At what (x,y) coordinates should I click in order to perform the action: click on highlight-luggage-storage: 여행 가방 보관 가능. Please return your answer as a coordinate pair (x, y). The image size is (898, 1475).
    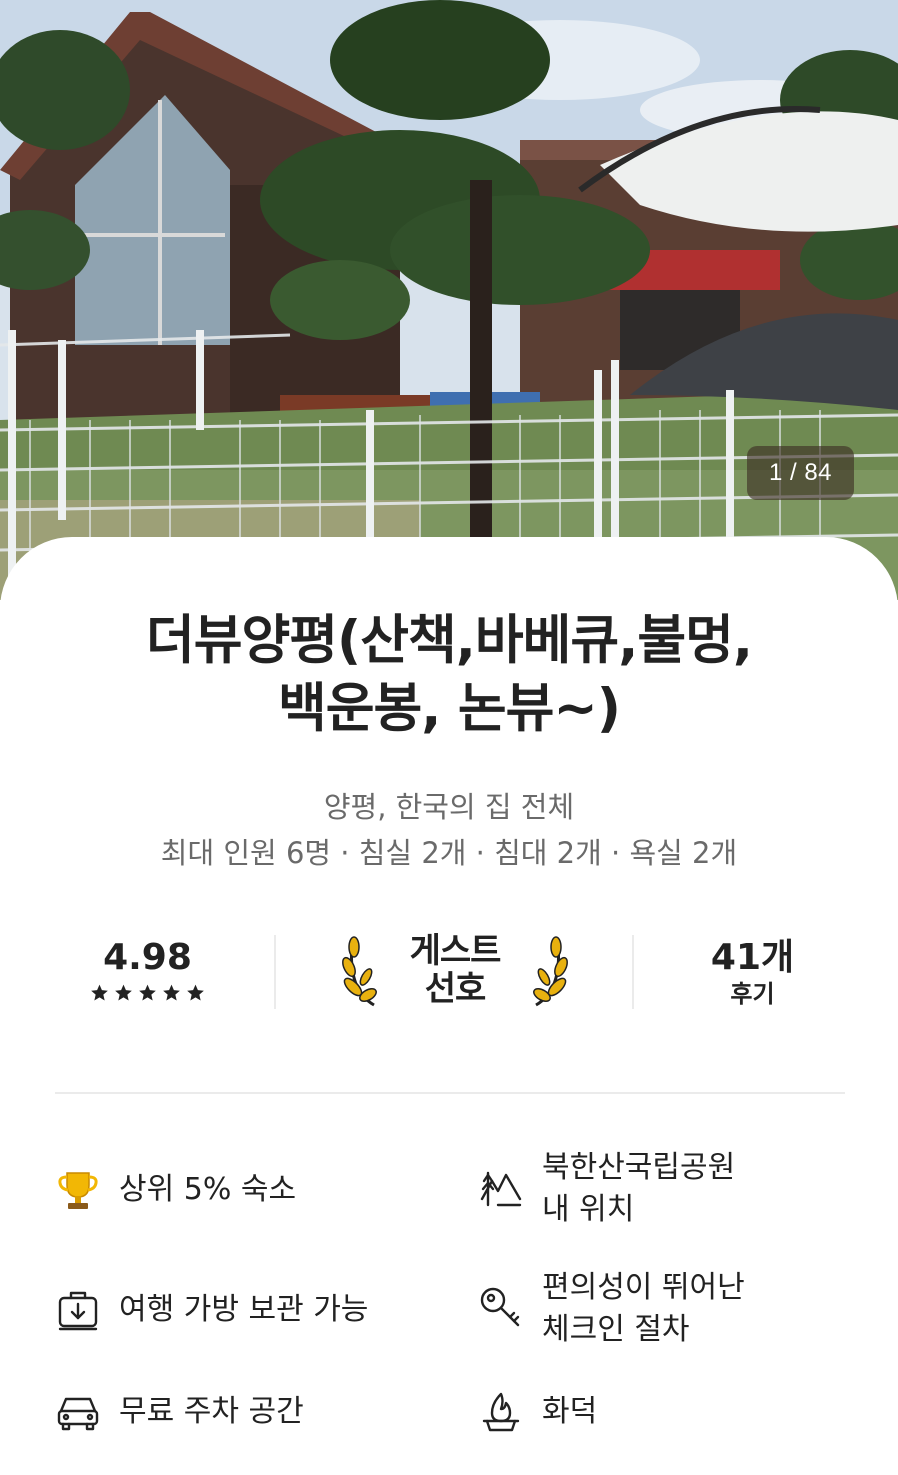
    Looking at the image, I should click on (211, 1310).